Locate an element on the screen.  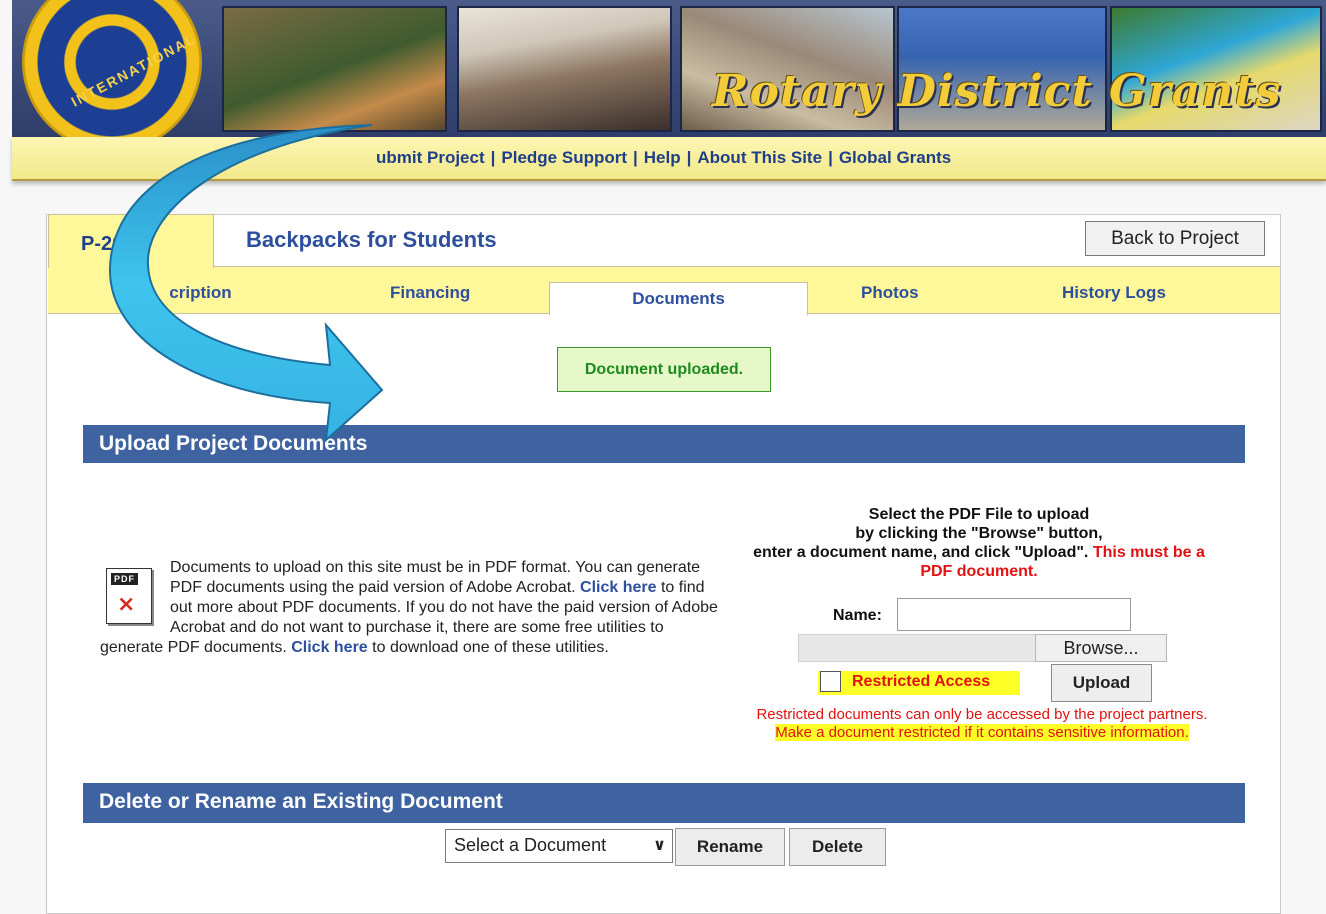
pdf-info-part3: to download one of these utilities. is located at coordinates (490, 647).